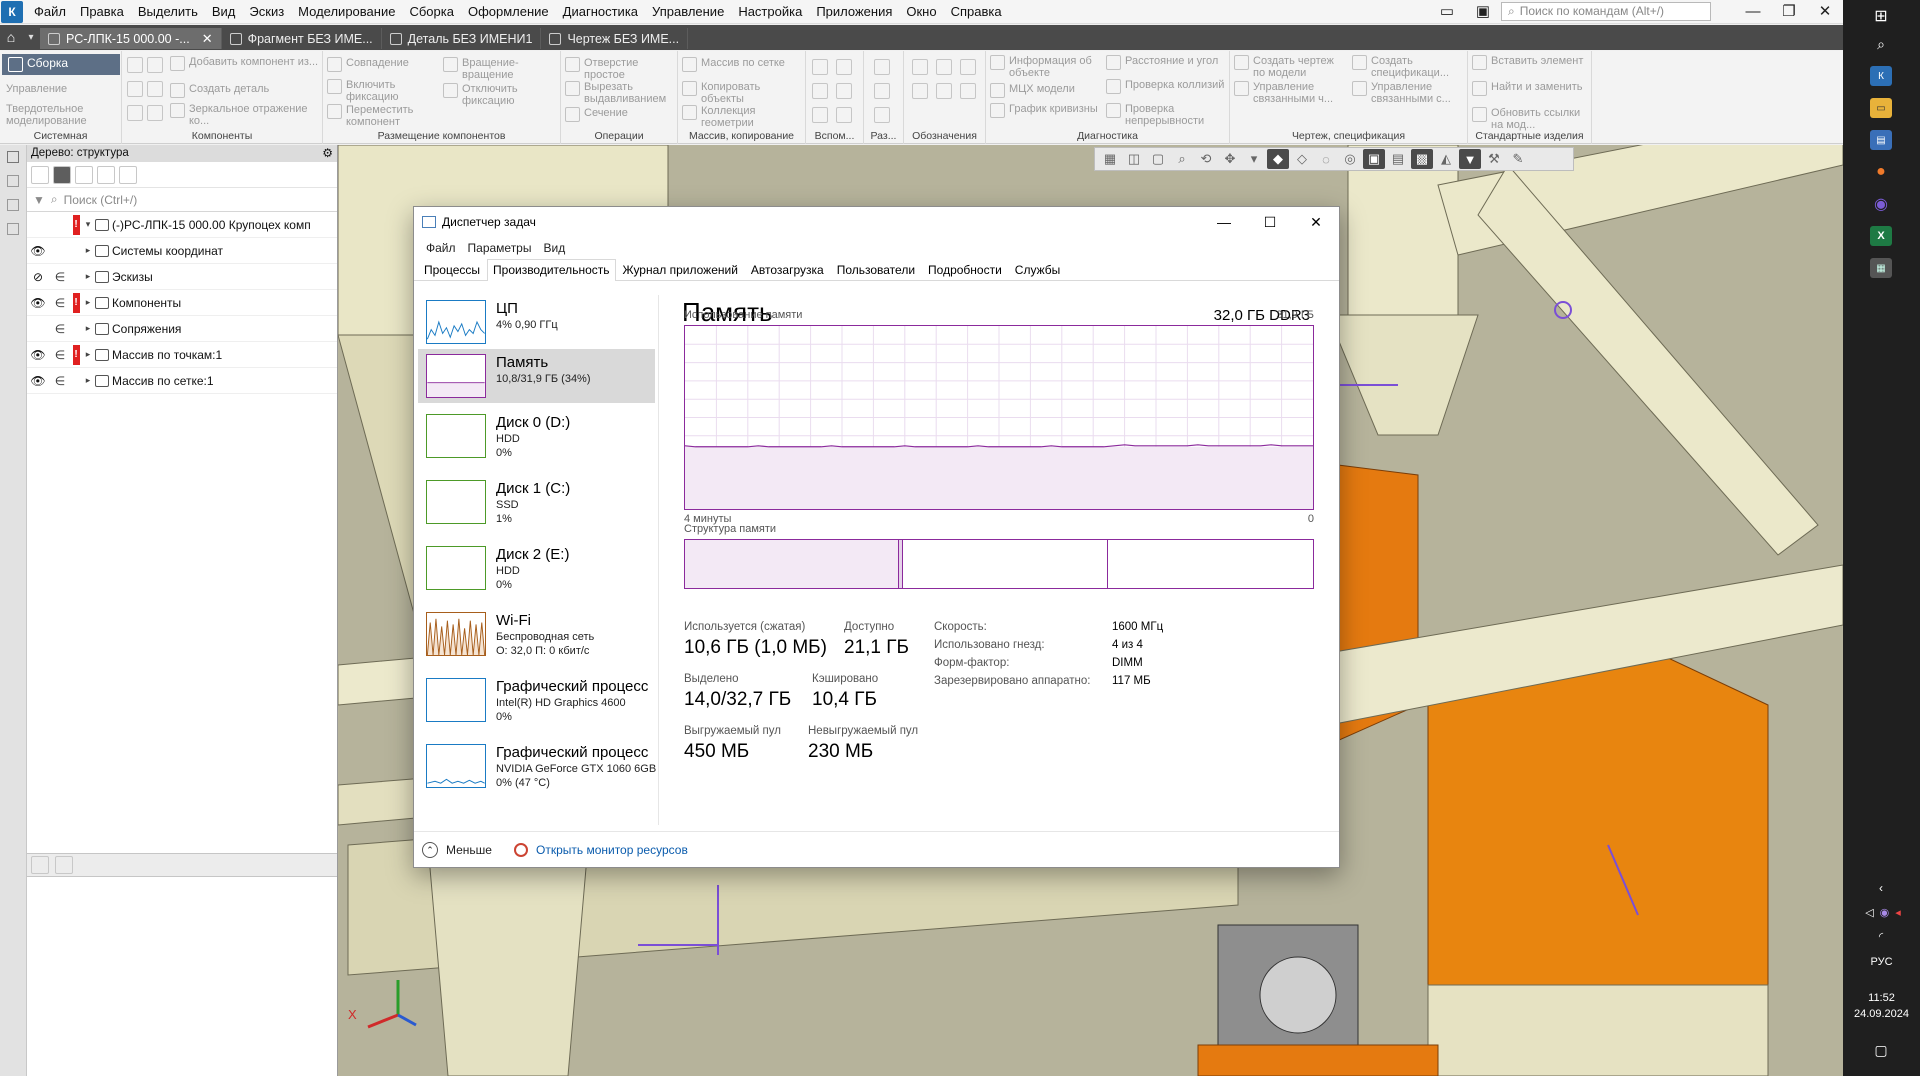 This screenshot has height=1076, width=1920. Describe the element at coordinates (620, 69) in the screenshot. I see `hole-button: Отверстие простое` at that location.